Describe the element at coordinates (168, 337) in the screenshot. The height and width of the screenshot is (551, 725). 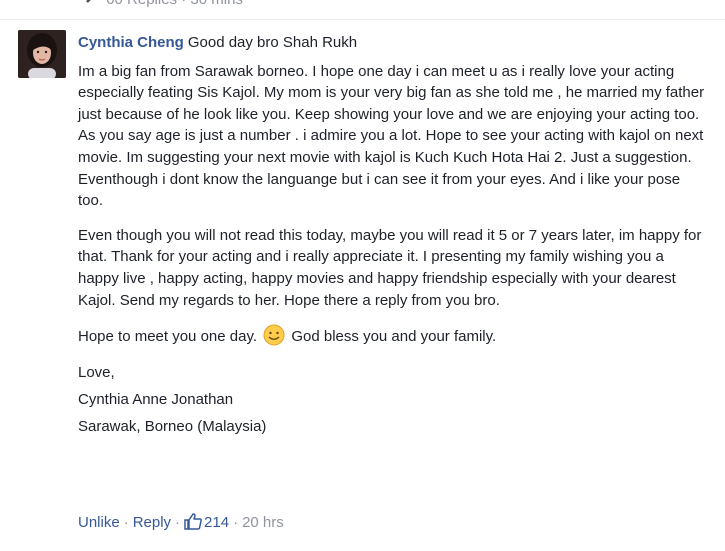
I see `paragraph-text: Hope to meet you one day.` at that location.